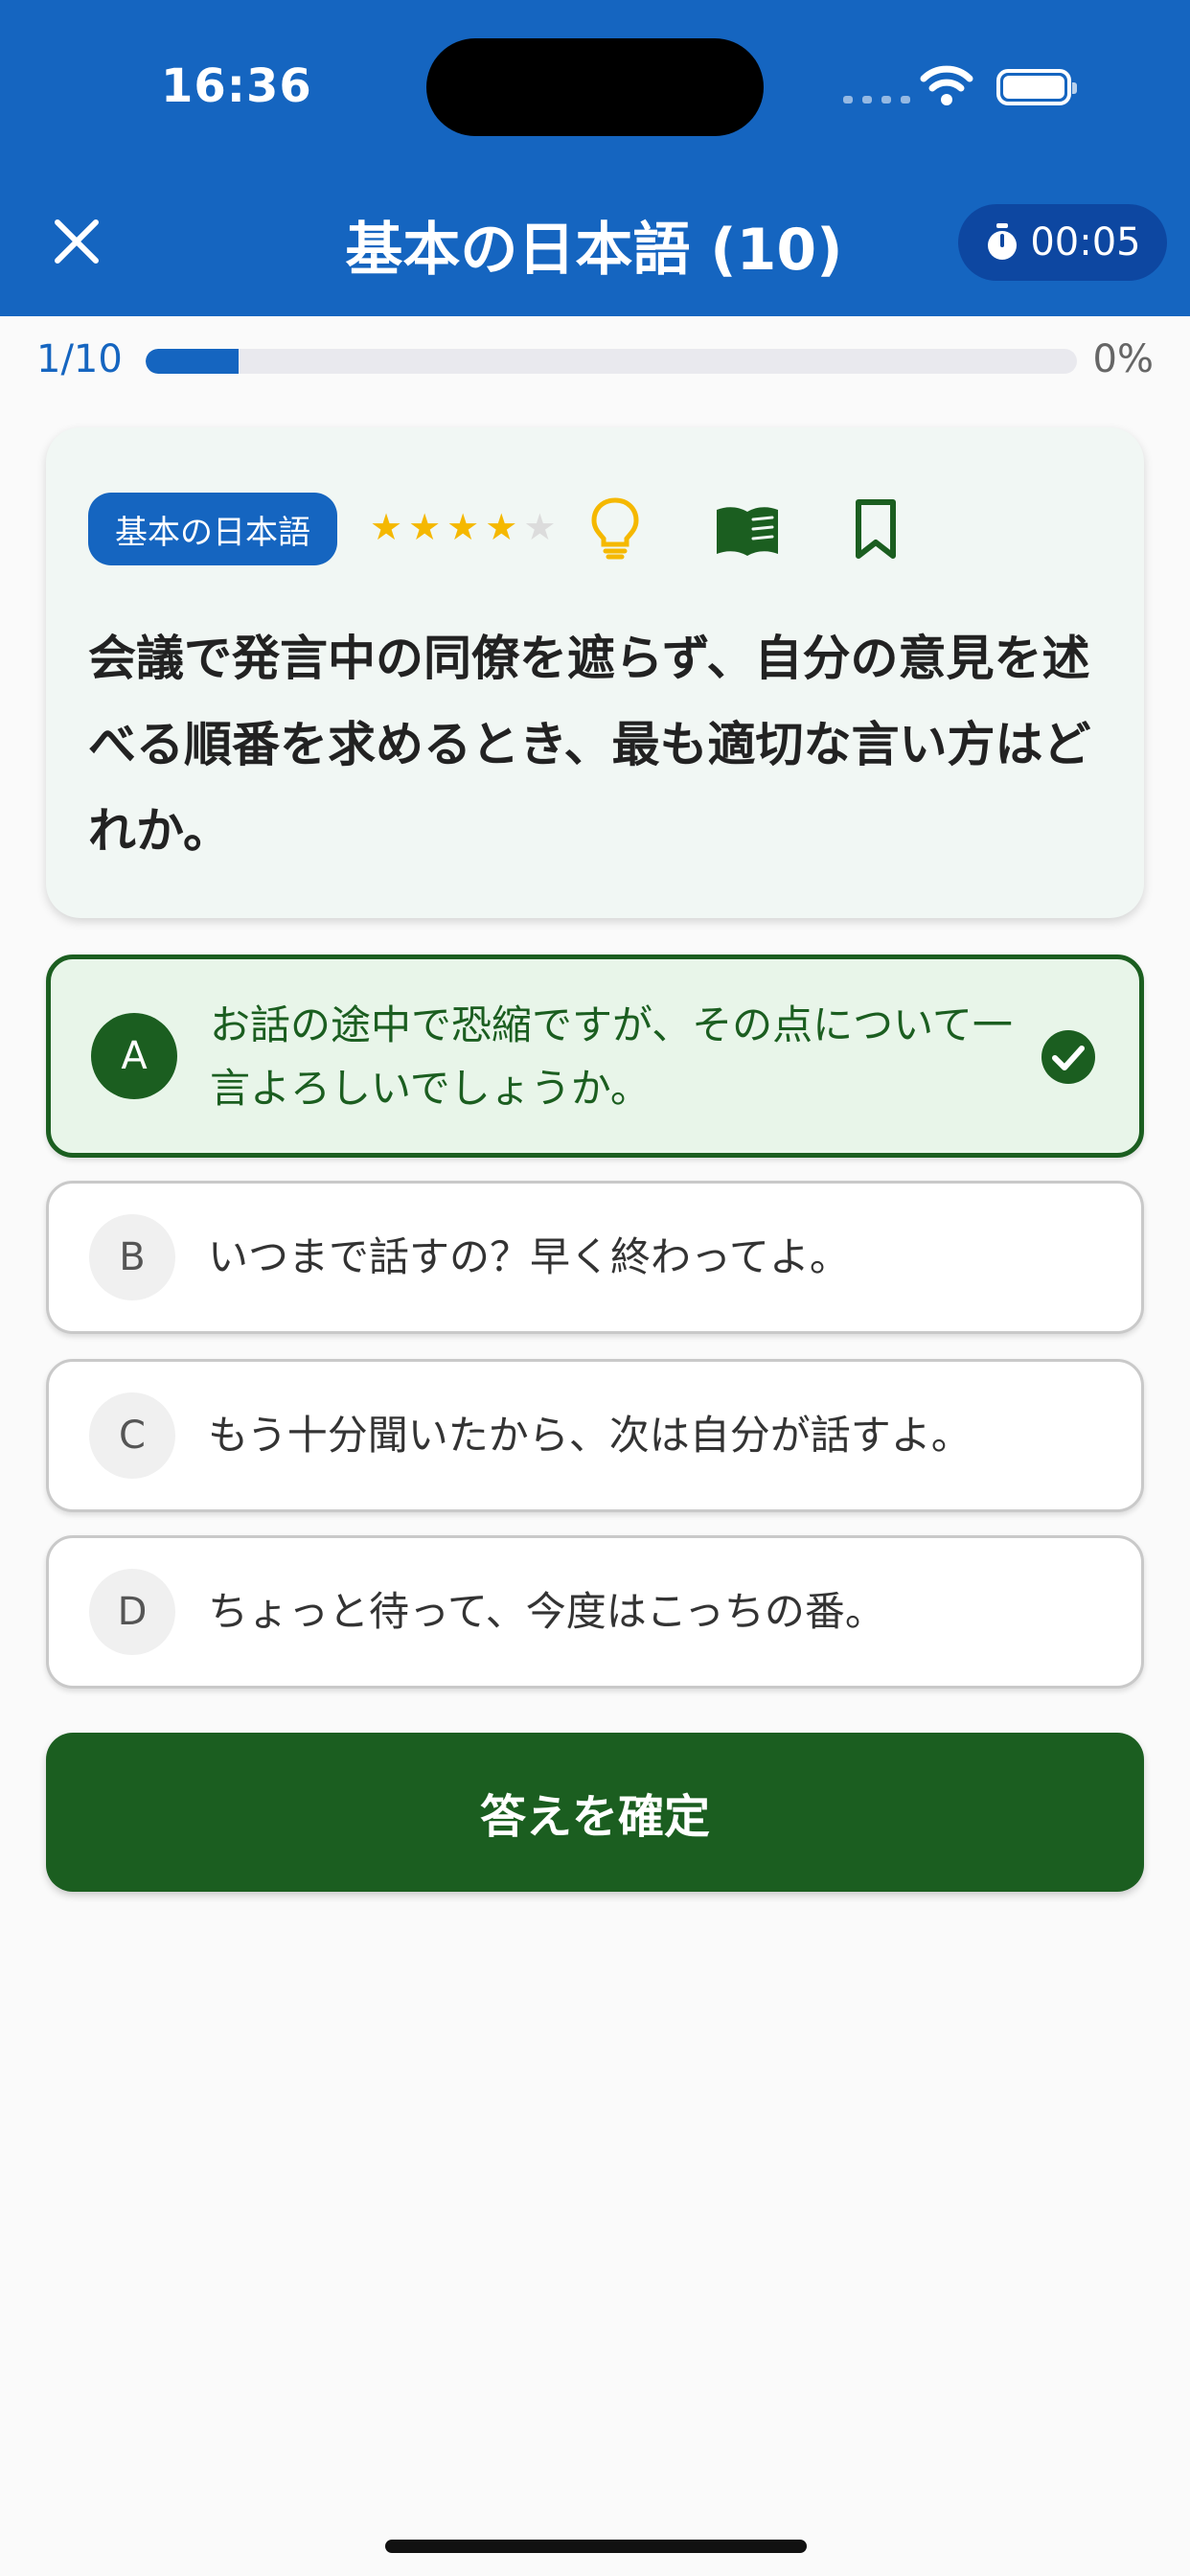 Image resolution: width=1190 pixels, height=2576 pixels. Describe the element at coordinates (611, 361) in the screenshot. I see `progress-bar` at that location.